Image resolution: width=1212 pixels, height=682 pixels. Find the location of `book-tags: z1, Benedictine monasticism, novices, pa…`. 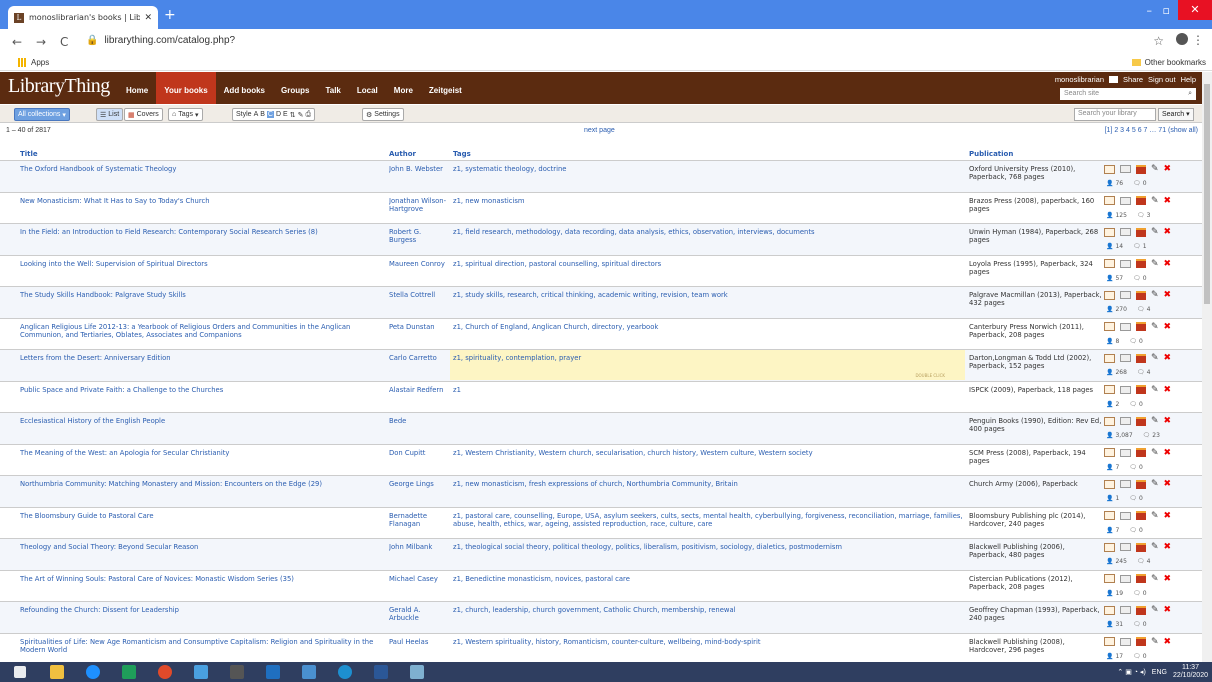

book-tags: z1, Benedictine monasticism, novices, pa… is located at coordinates (708, 588).